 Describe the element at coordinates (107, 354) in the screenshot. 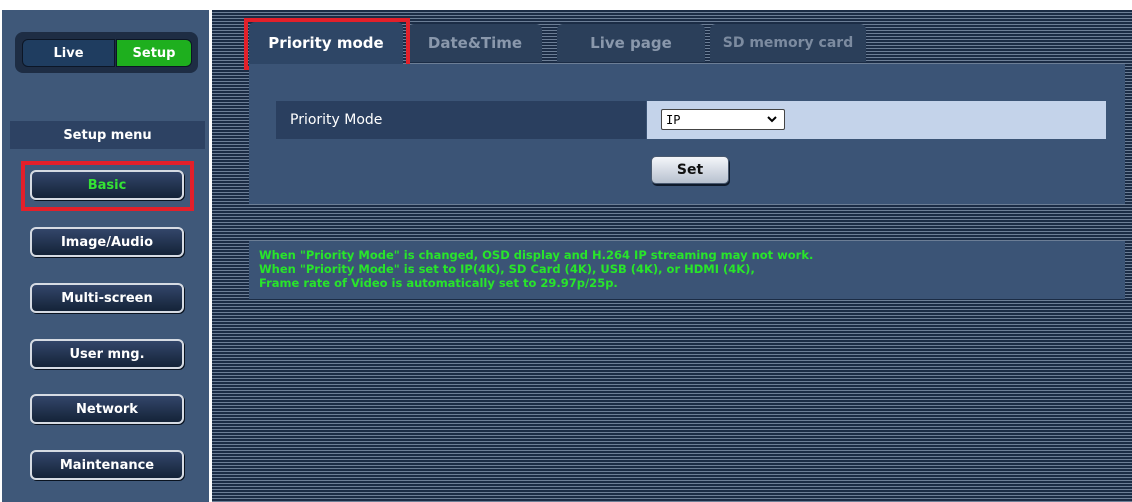

I see `menu-button-user-mng: User mng.` at that location.